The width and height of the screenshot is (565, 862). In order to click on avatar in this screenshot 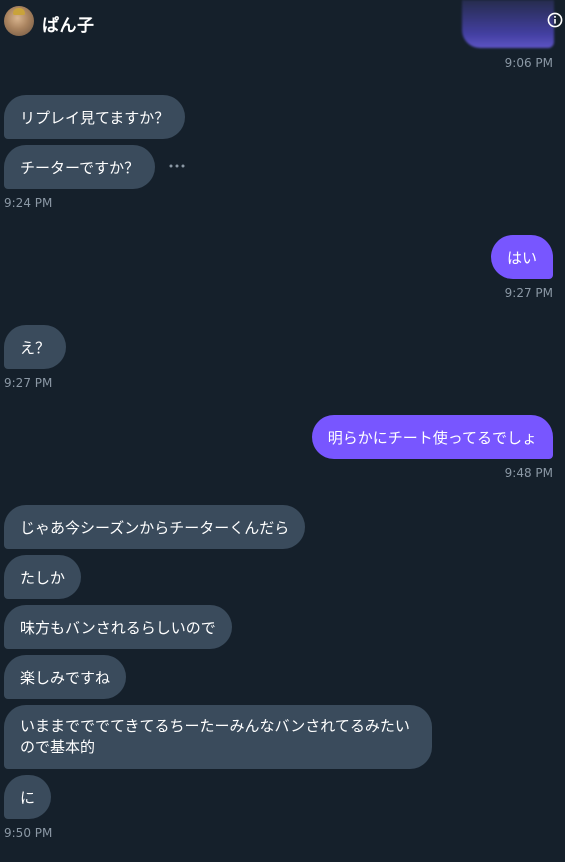, I will do `click(19, 21)`.